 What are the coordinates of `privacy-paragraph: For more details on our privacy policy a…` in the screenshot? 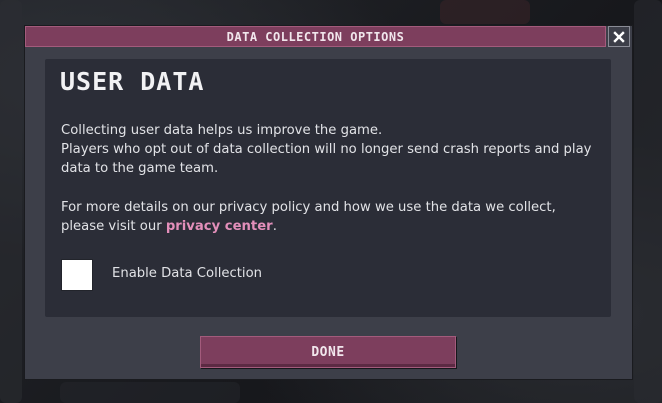 It's located at (331, 217).